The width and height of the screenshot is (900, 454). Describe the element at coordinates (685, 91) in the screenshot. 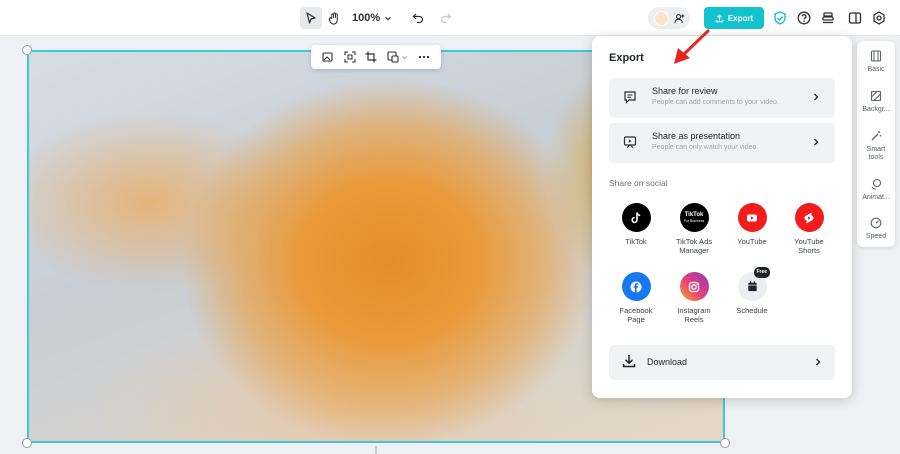

I see `share-review-title: Share for review` at that location.